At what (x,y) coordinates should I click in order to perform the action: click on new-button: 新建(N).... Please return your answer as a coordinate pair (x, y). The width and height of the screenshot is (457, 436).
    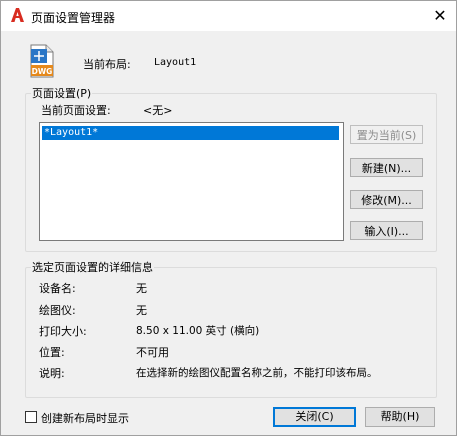
    Looking at the image, I should click on (386, 167).